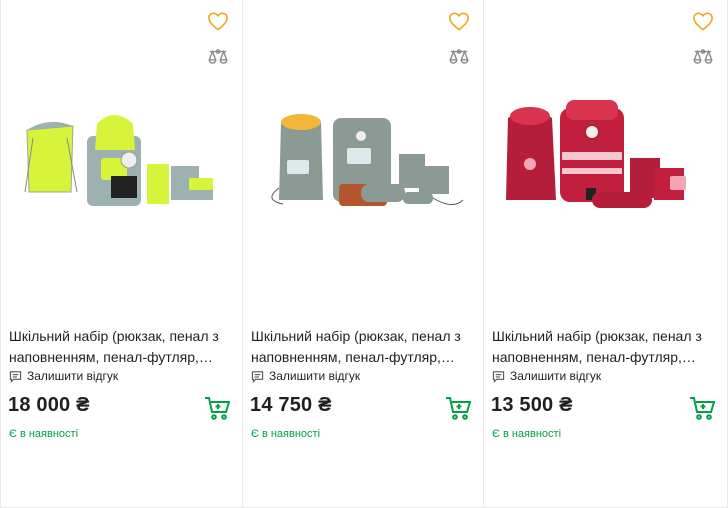 The height and width of the screenshot is (508, 728). I want to click on product-price: 13 500 ₴, so click(532, 405).